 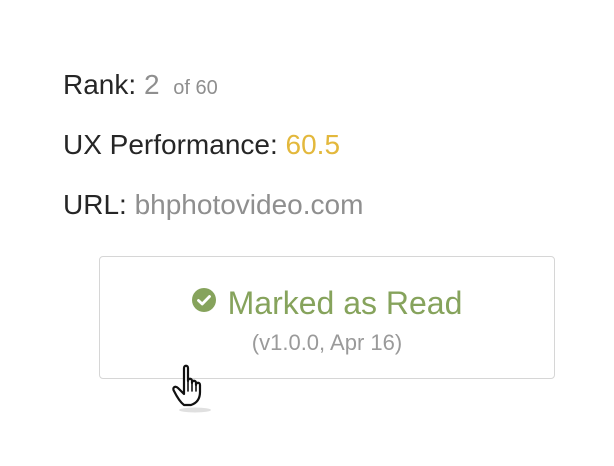 What do you see at coordinates (203, 300) in the screenshot?
I see `check-circle-icon` at bounding box center [203, 300].